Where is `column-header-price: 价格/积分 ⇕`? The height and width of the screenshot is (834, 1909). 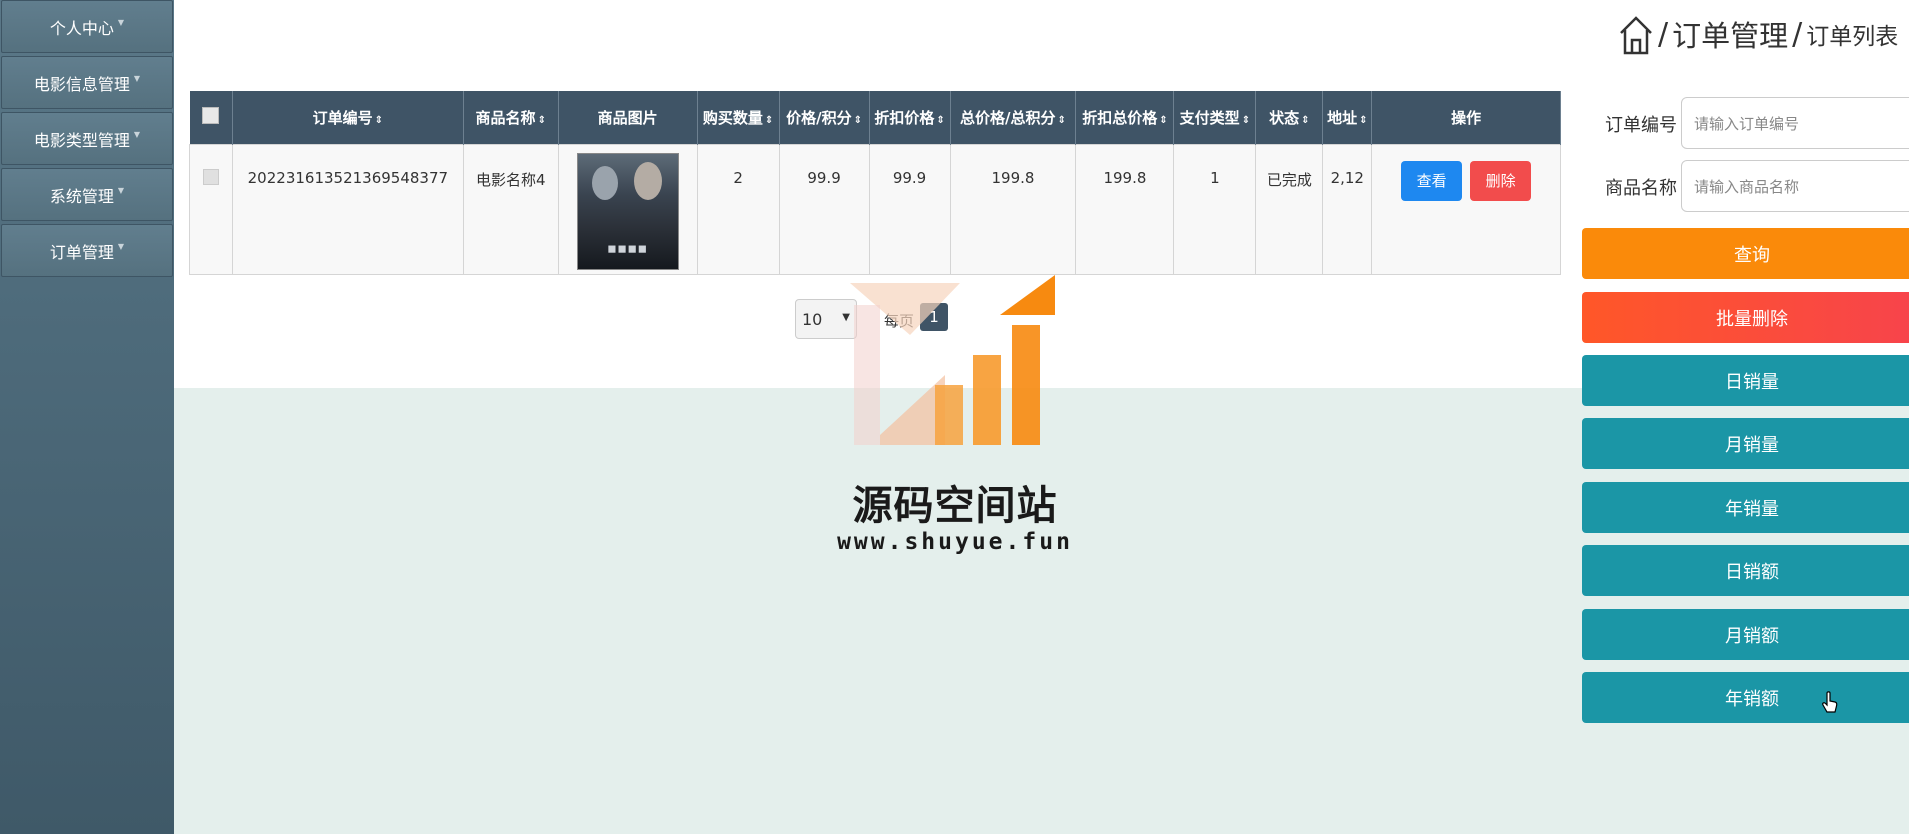 column-header-price: 价格/积分 ⇕ is located at coordinates (824, 117).